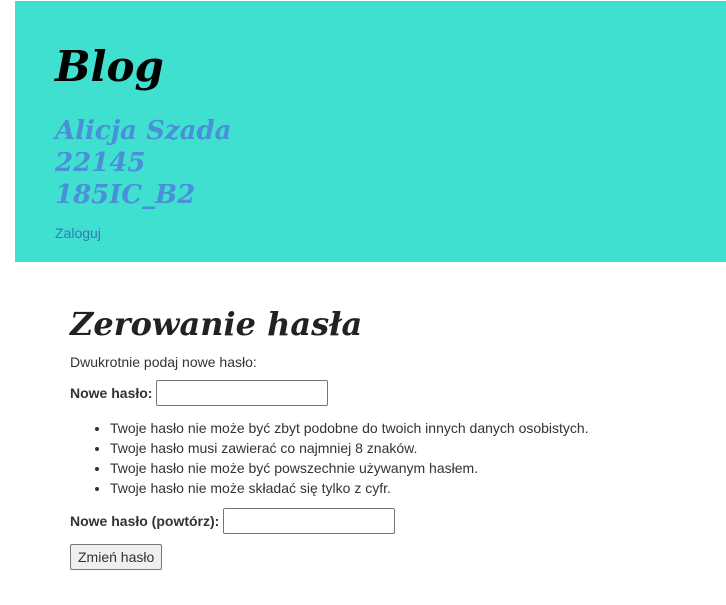 This screenshot has width=726, height=605. Describe the element at coordinates (380, 393) in the screenshot. I see `new-password-row: Nowe hasło:` at that location.